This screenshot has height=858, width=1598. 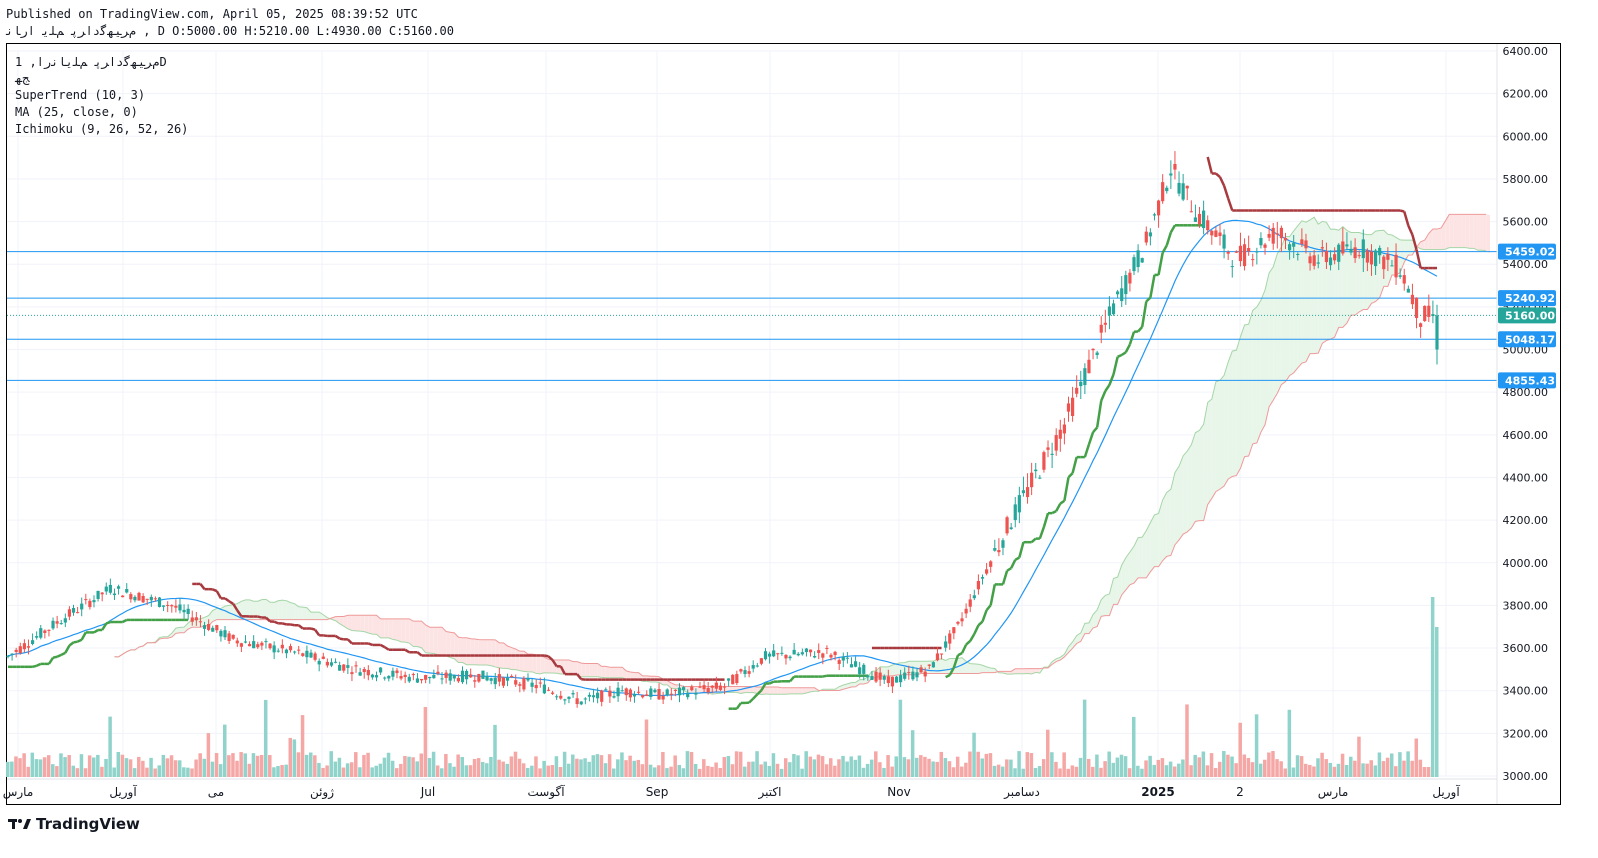 What do you see at coordinates (1526, 136) in the screenshot?
I see `y-tick-label: 6000.00` at bounding box center [1526, 136].